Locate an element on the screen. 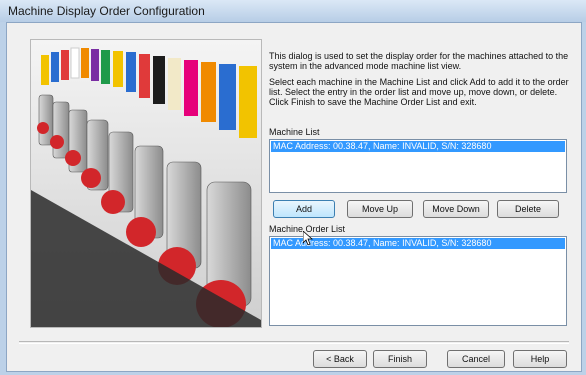 This screenshot has height=375, width=586. add-button: Add is located at coordinates (304, 209).